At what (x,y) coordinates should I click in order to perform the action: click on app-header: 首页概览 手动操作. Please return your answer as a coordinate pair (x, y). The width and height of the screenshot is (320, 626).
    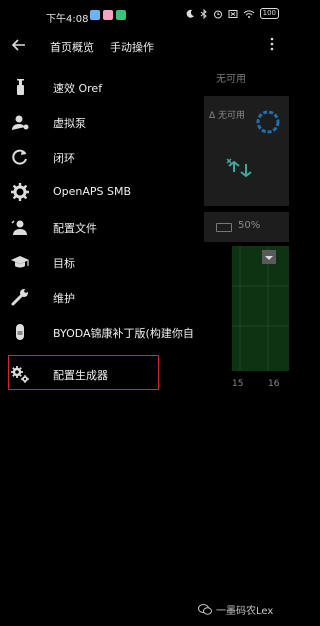
    Looking at the image, I should click on (144, 48).